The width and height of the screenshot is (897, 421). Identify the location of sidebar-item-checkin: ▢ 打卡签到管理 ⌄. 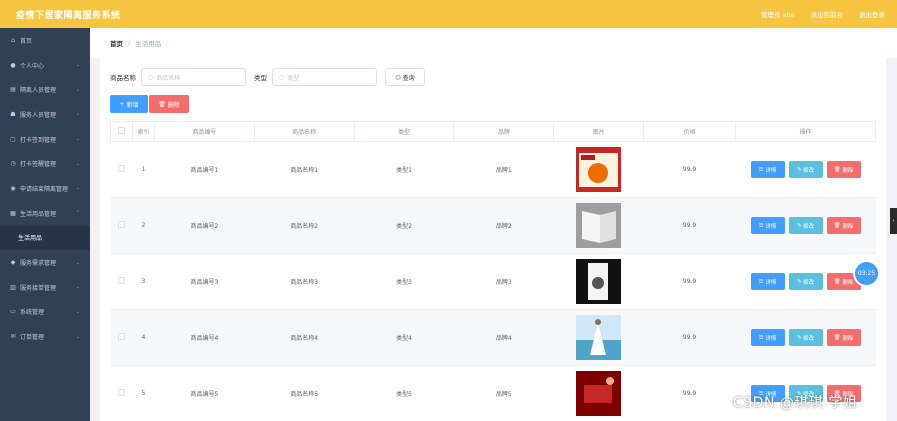
(45, 139).